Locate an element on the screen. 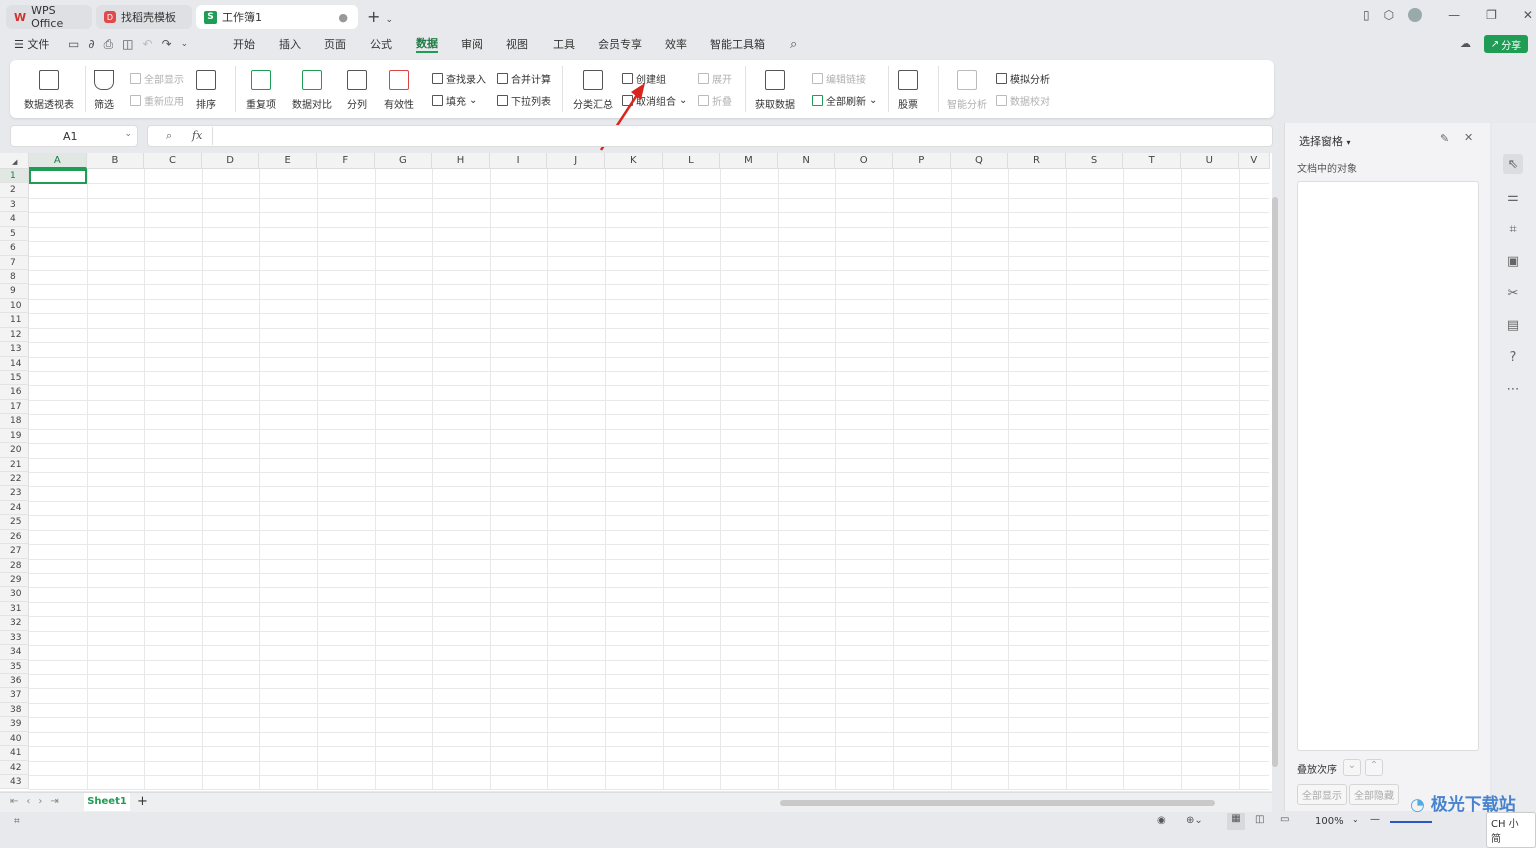  menu-tab-4: 数据 is located at coordinates (427, 44).